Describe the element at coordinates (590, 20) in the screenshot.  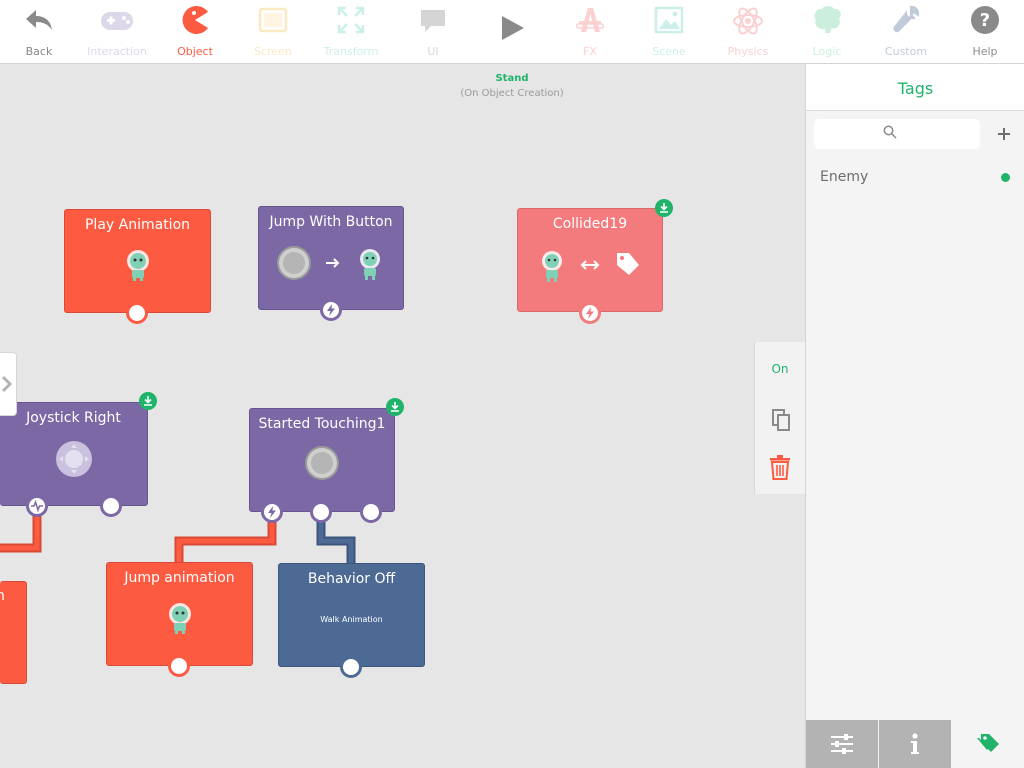
I see `fx-icon` at that location.